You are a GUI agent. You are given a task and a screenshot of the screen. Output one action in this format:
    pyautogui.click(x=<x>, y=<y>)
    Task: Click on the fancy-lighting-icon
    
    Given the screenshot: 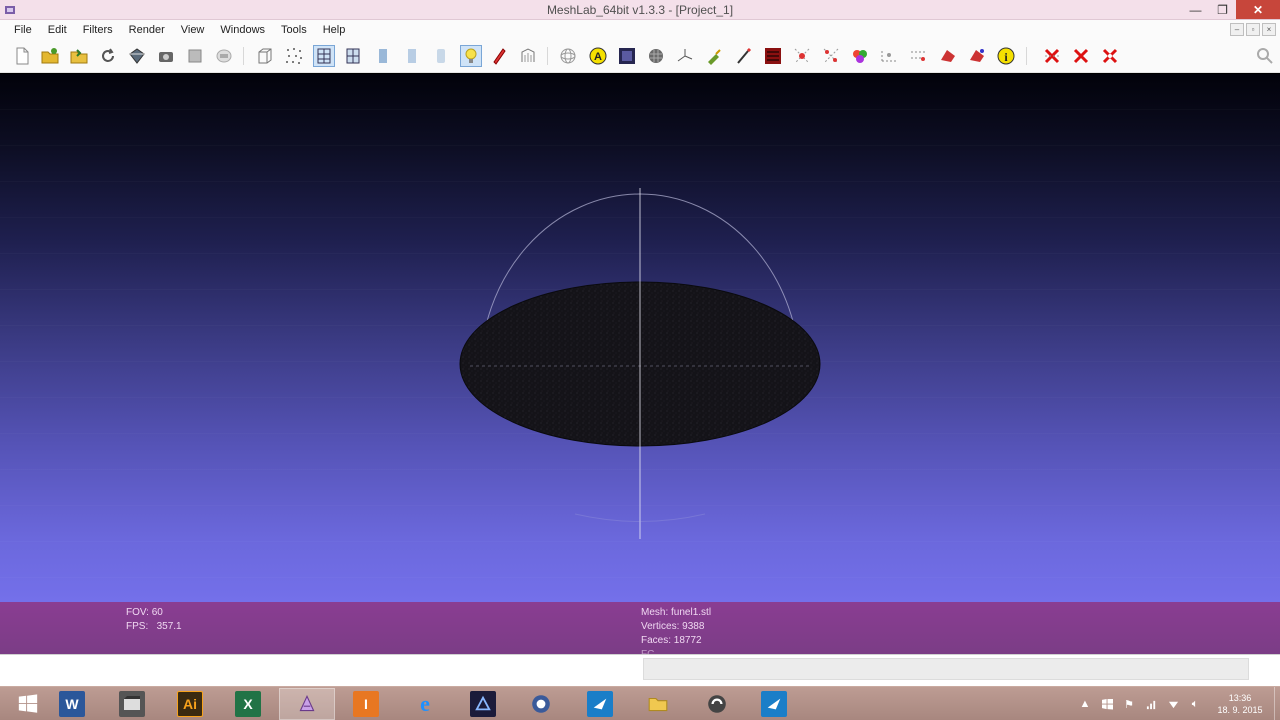 What is the action you would take?
    pyautogui.click(x=528, y=56)
    